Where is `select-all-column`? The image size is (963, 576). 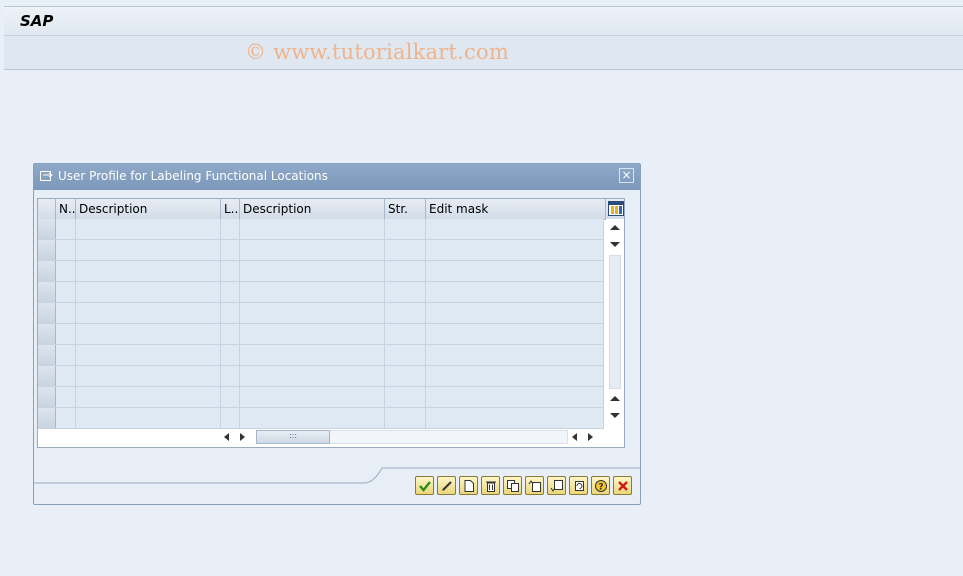
select-all-column is located at coordinates (47, 209).